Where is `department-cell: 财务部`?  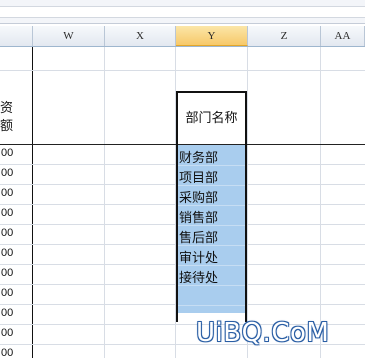
department-cell: 财务部 is located at coordinates (198, 156).